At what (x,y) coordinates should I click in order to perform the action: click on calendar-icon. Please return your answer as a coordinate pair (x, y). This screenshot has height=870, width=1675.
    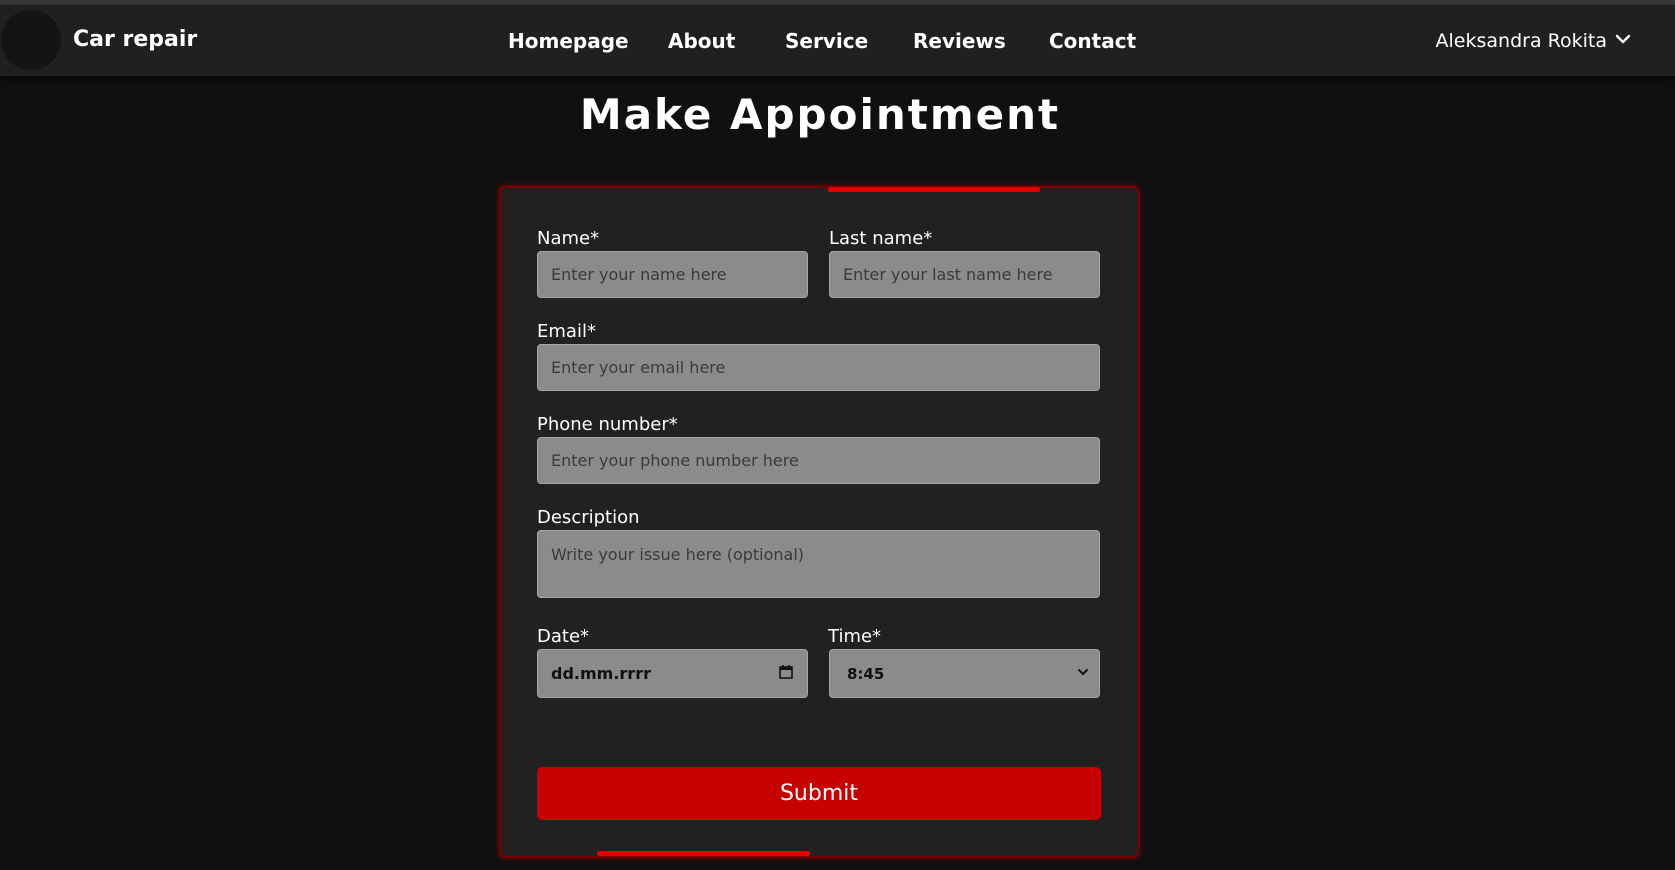
    Looking at the image, I should click on (786, 674).